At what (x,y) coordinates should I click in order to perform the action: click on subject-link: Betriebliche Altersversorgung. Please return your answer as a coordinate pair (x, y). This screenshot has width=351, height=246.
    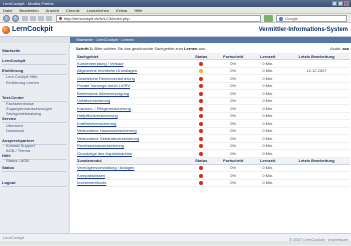
    Looking at the image, I should click on (132, 93).